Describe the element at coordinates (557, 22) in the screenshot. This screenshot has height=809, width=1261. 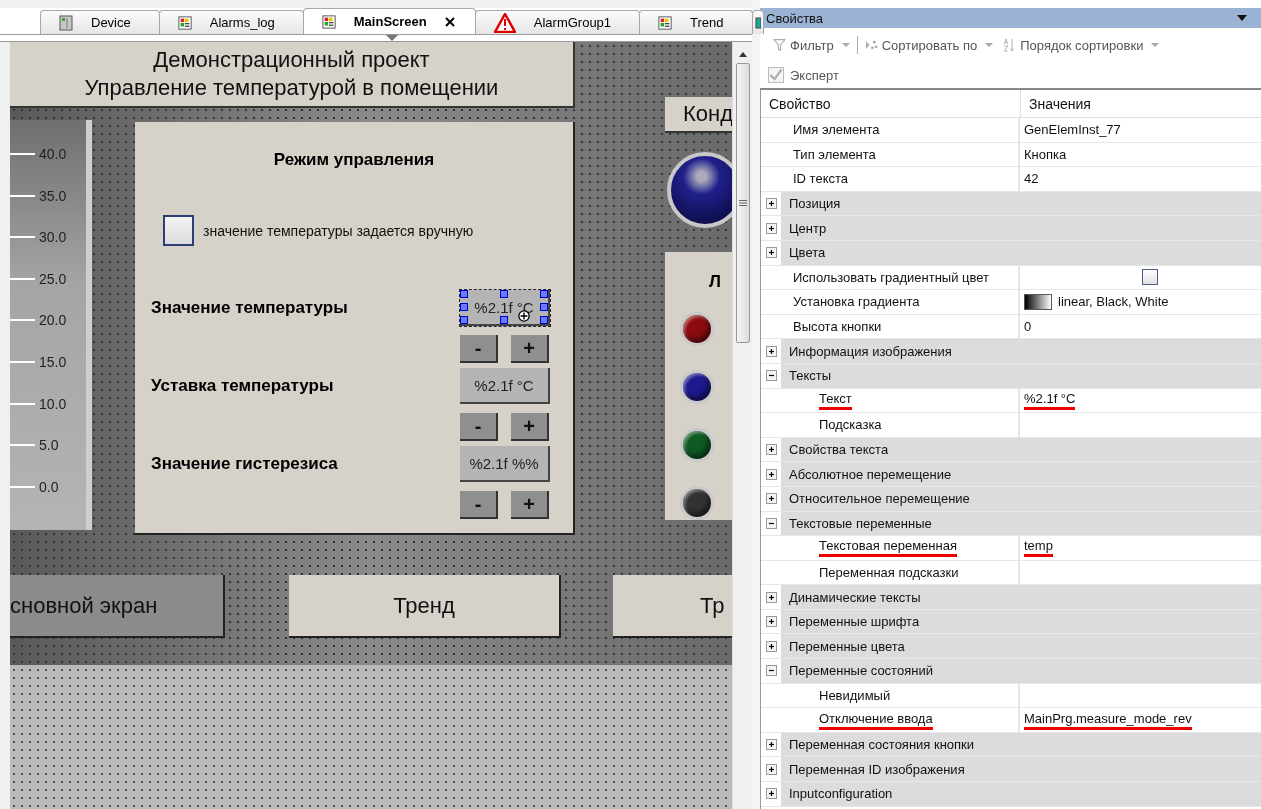
I see `editor-tab: AlarmGroup1` at that location.